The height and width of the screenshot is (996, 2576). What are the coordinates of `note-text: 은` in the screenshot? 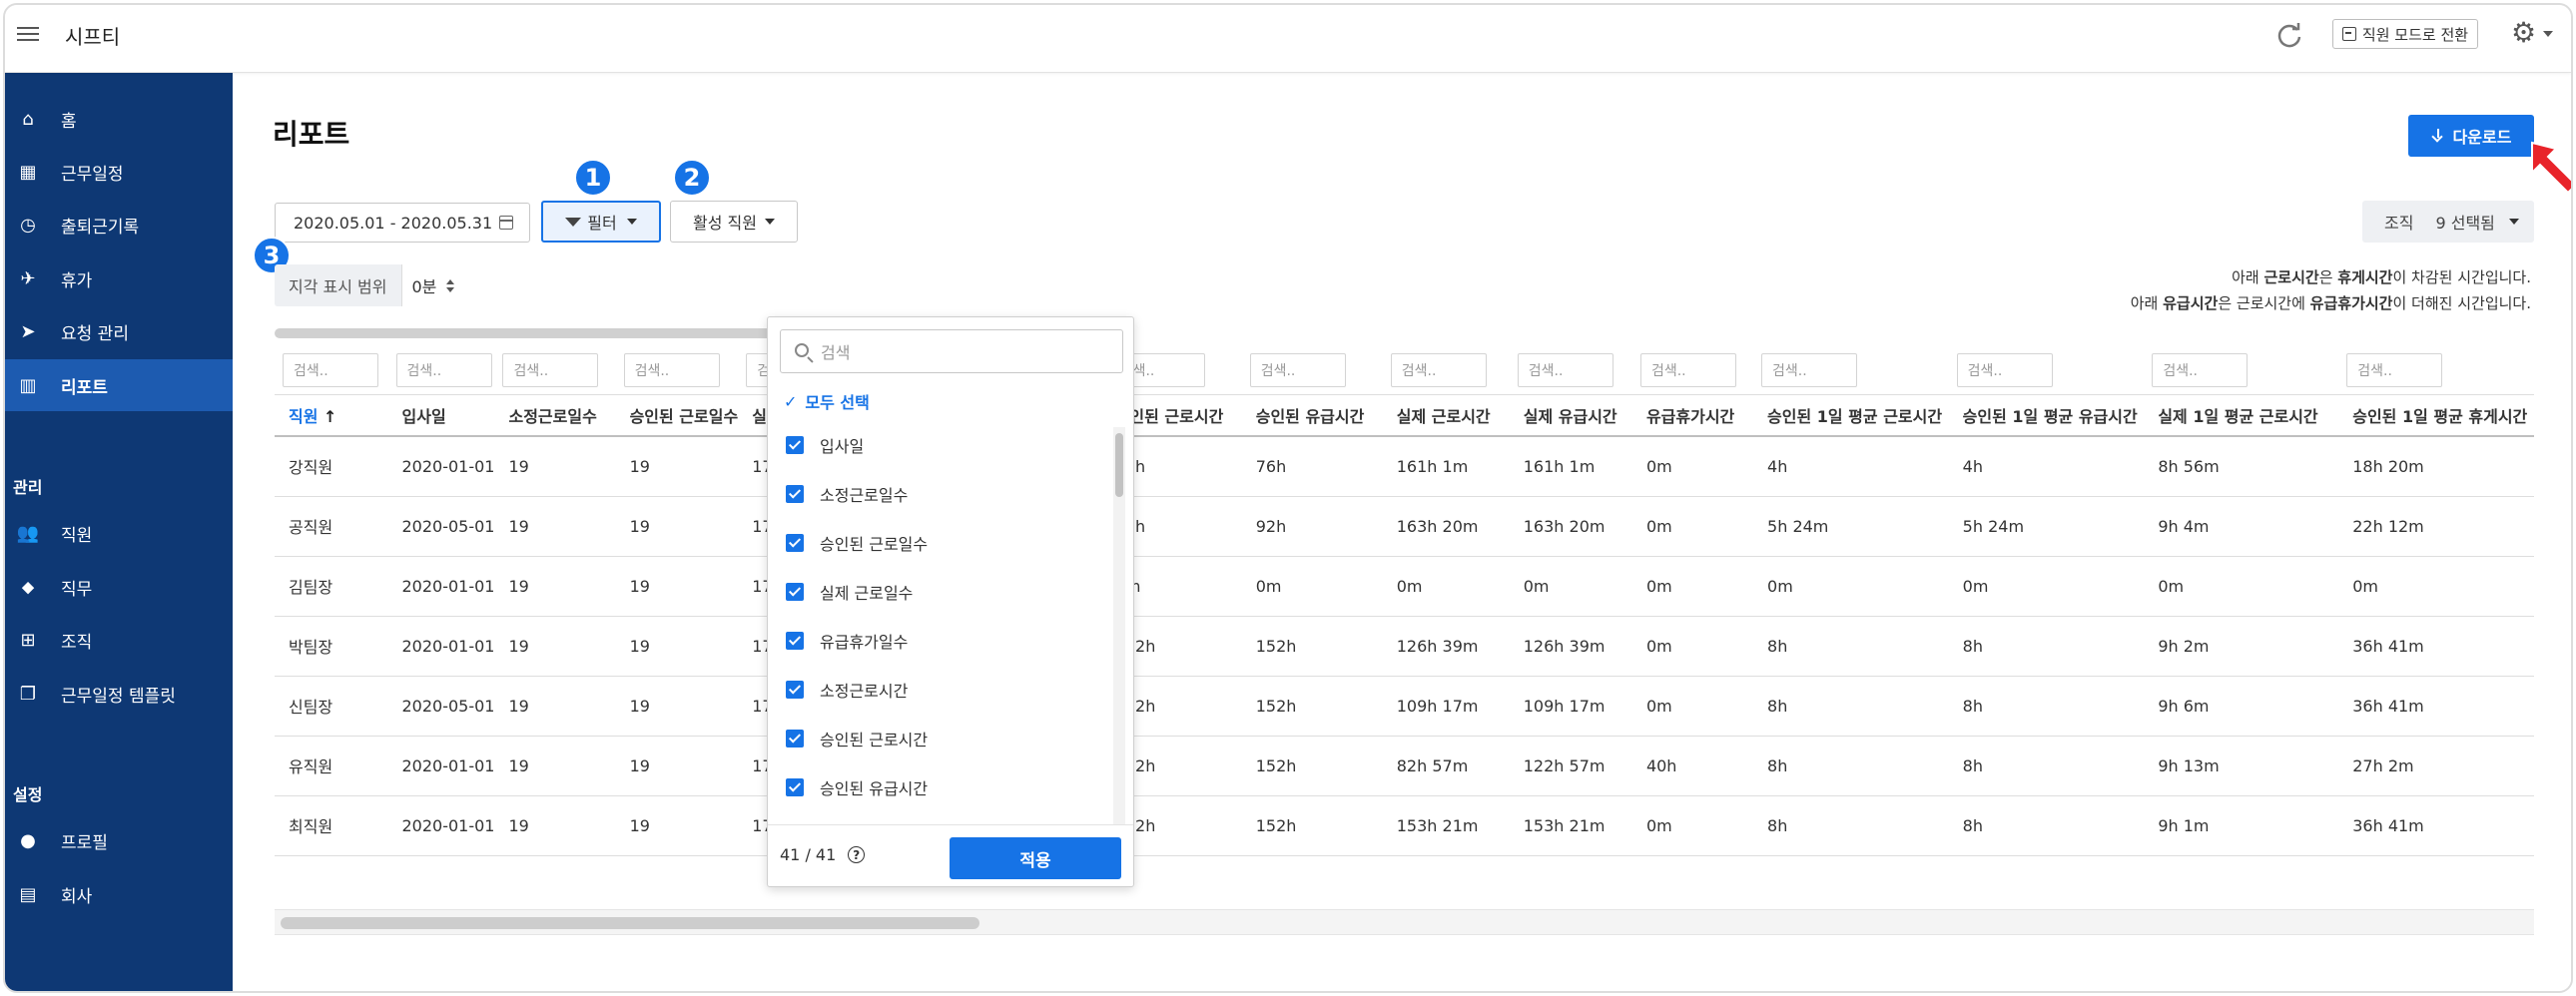 It's located at (2328, 277).